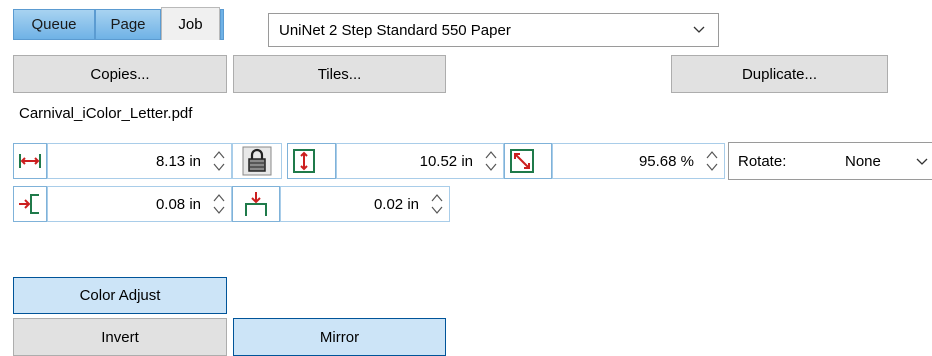  I want to click on tab-page-label: Page, so click(128, 24).